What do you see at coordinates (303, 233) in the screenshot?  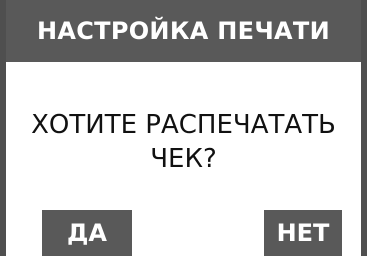 I see `no-button: НЕТ` at bounding box center [303, 233].